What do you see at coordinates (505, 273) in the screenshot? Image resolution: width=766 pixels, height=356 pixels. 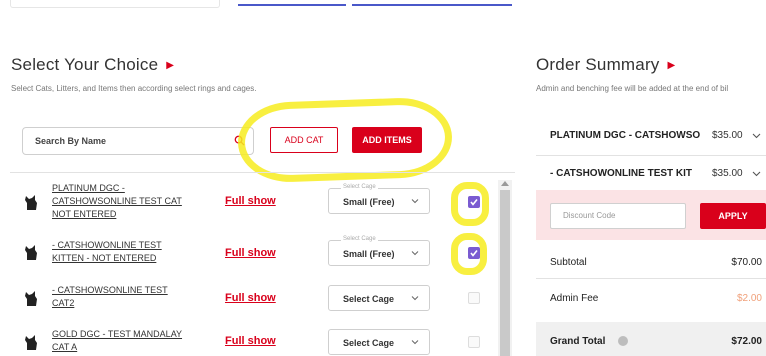 I see `scrollbar-thumb` at bounding box center [505, 273].